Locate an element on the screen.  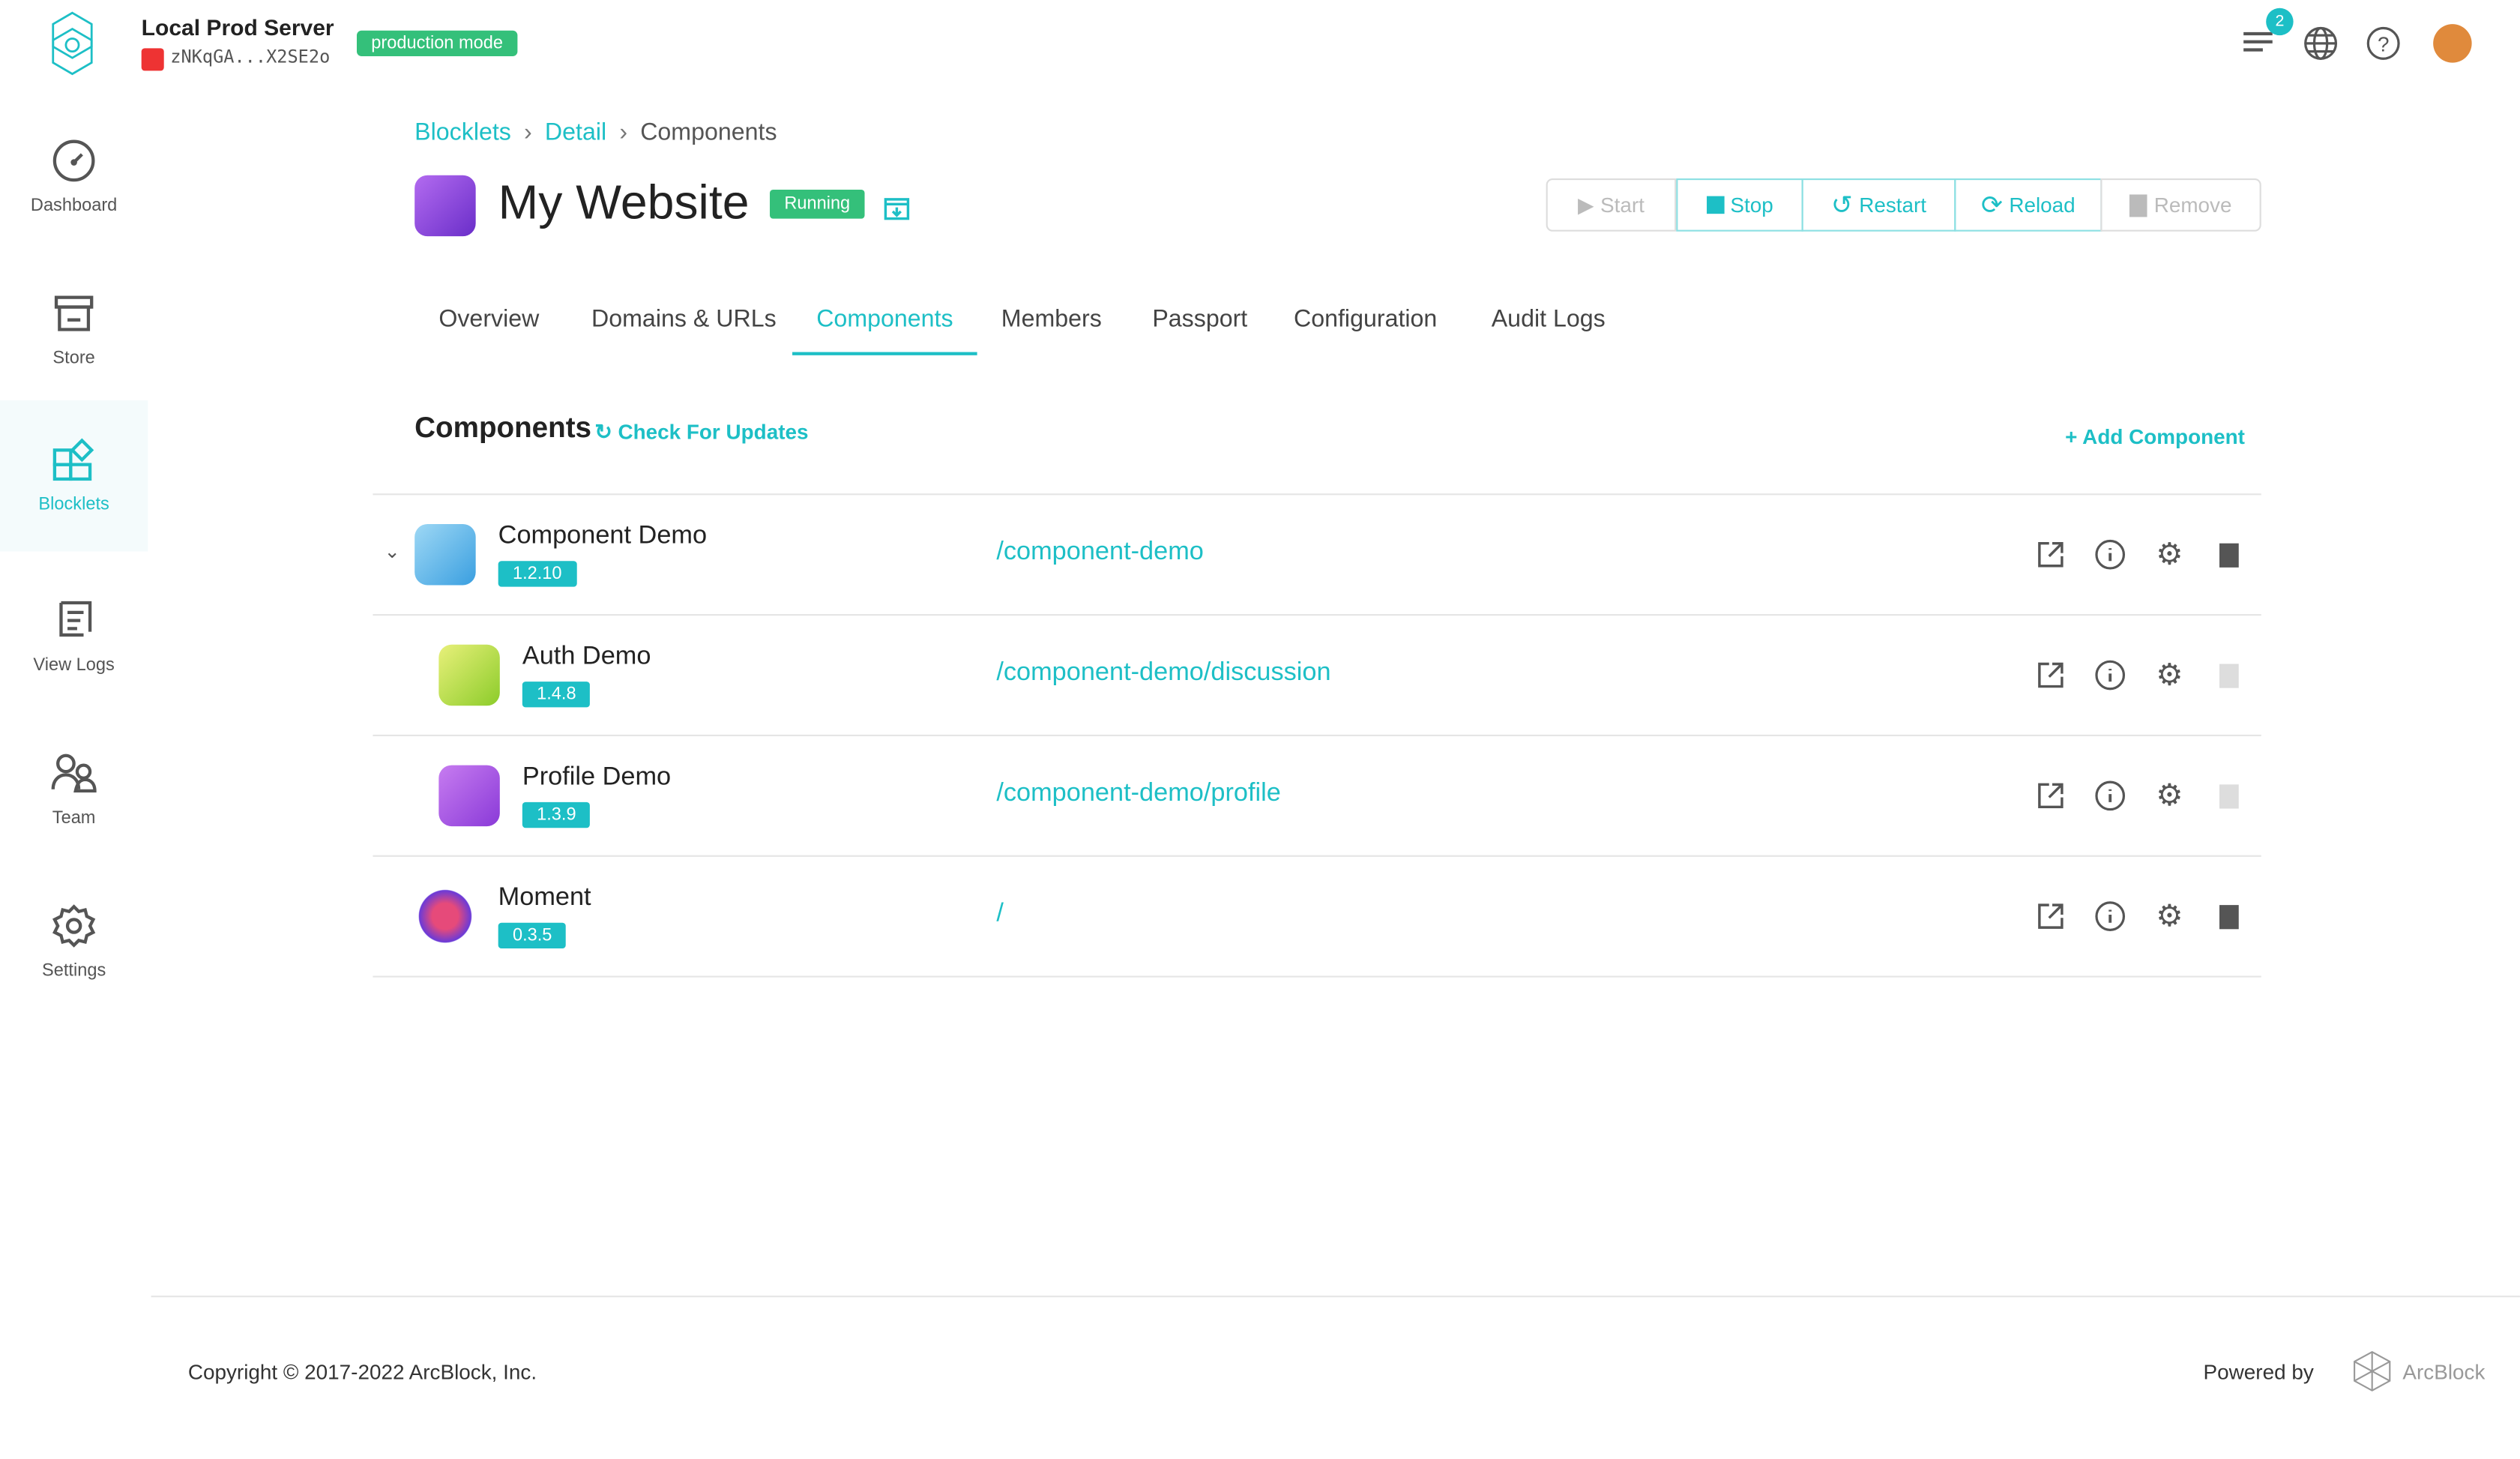
refresh-icon: ↻ is located at coordinates (603, 431).